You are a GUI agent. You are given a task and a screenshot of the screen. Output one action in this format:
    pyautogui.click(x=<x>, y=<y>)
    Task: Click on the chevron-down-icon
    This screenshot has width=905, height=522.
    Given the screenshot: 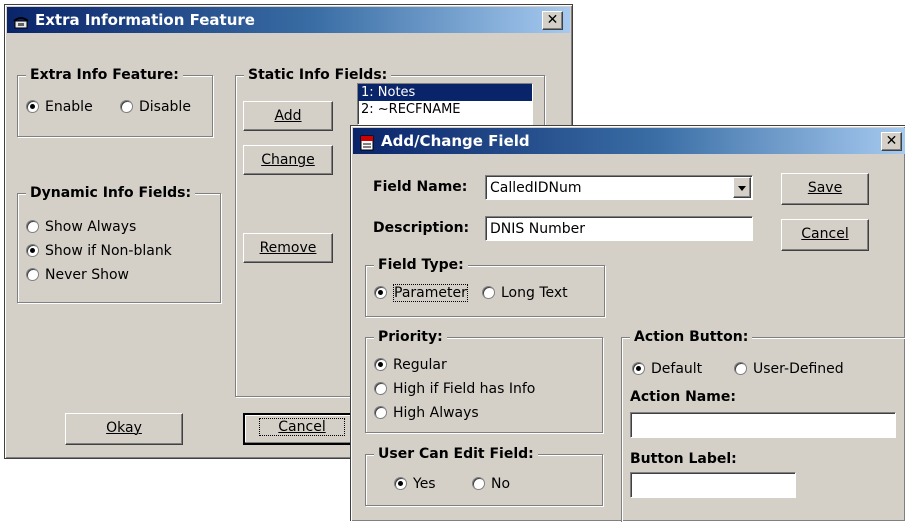 What is the action you would take?
    pyautogui.click(x=742, y=187)
    